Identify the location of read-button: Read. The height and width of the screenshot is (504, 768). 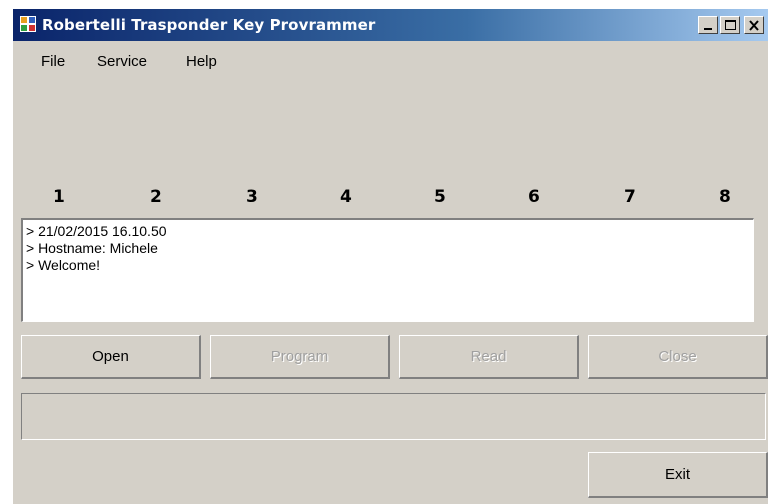
(489, 357).